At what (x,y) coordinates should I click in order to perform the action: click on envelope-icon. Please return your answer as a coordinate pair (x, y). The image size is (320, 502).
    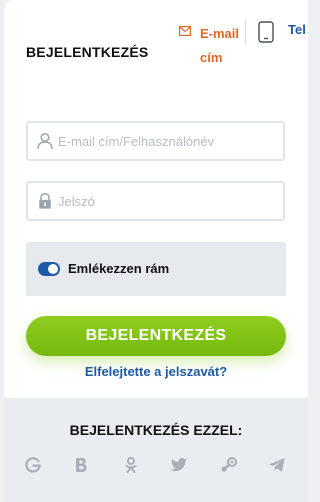
    Looking at the image, I should click on (185, 31).